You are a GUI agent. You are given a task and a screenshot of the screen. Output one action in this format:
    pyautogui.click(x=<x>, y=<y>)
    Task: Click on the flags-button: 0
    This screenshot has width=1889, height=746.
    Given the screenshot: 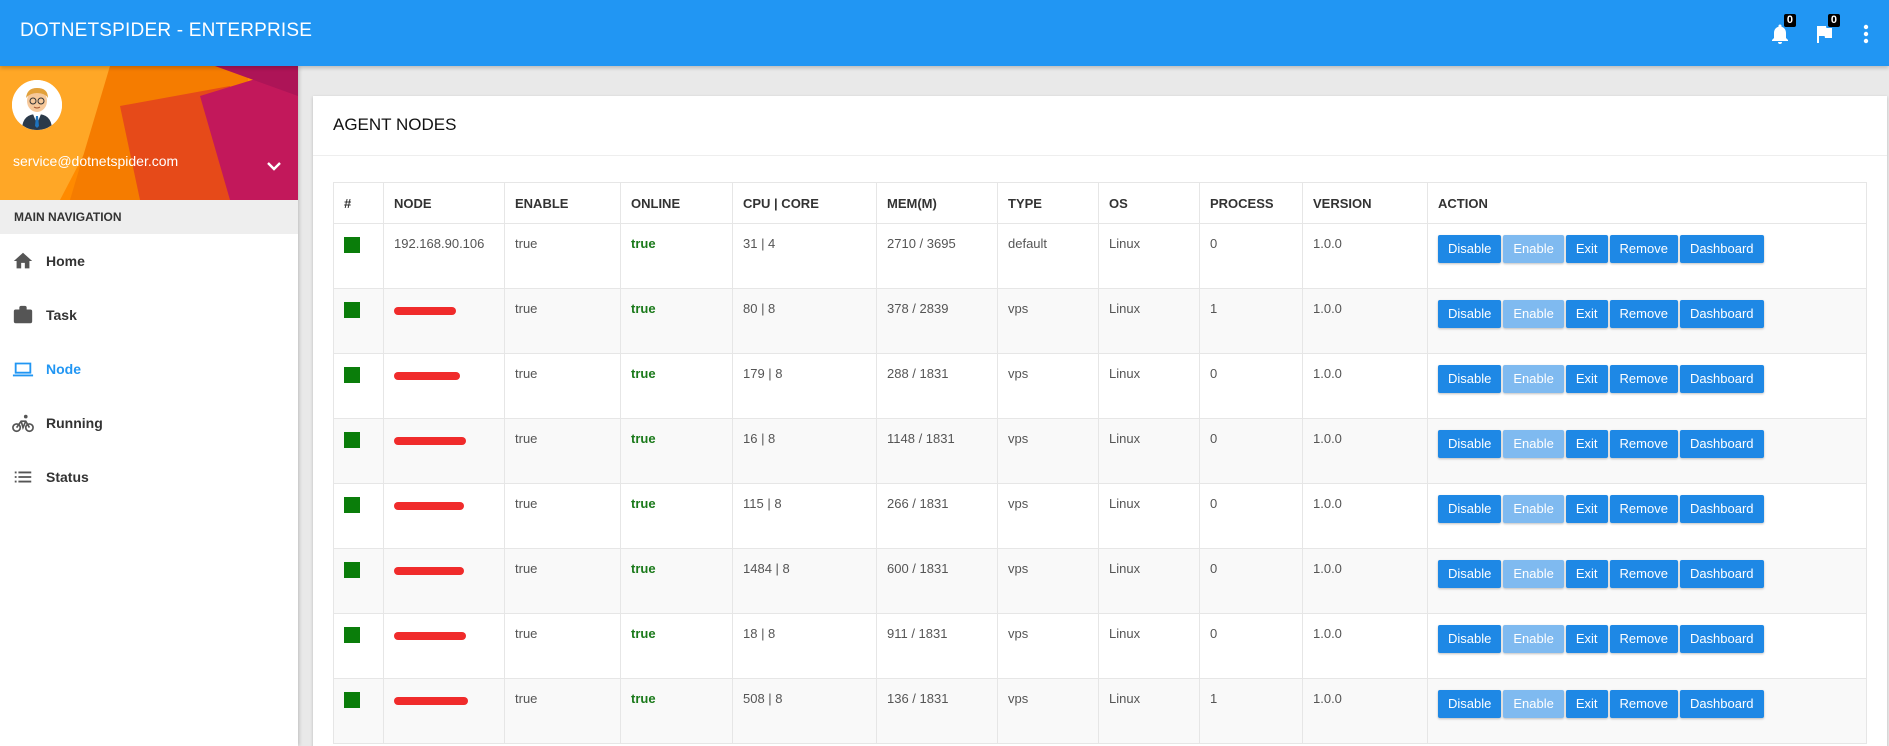 What is the action you would take?
    pyautogui.click(x=1826, y=30)
    